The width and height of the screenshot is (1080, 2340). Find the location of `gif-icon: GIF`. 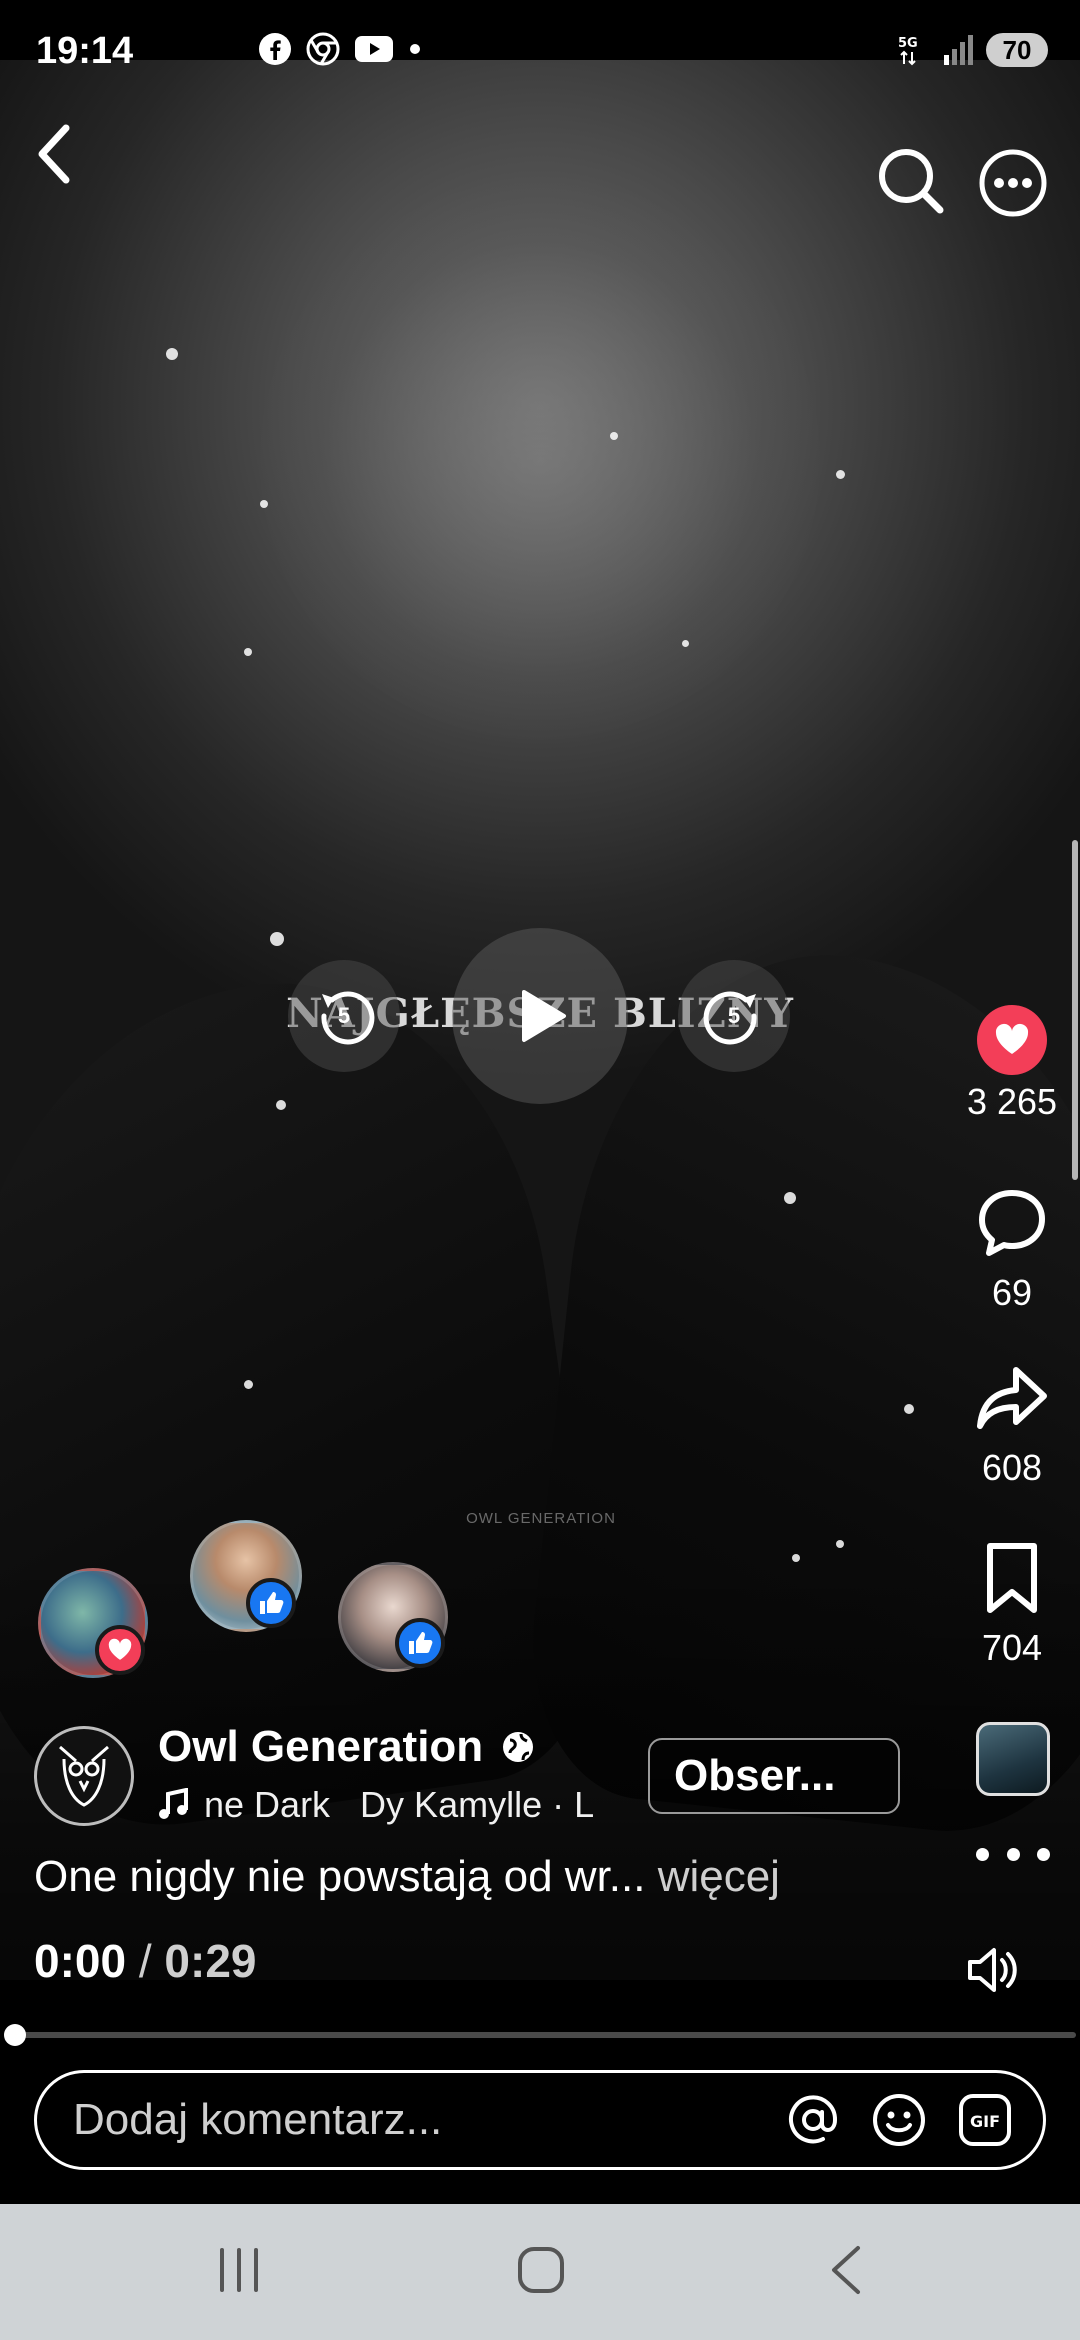

gif-icon: GIF is located at coordinates (985, 2120).